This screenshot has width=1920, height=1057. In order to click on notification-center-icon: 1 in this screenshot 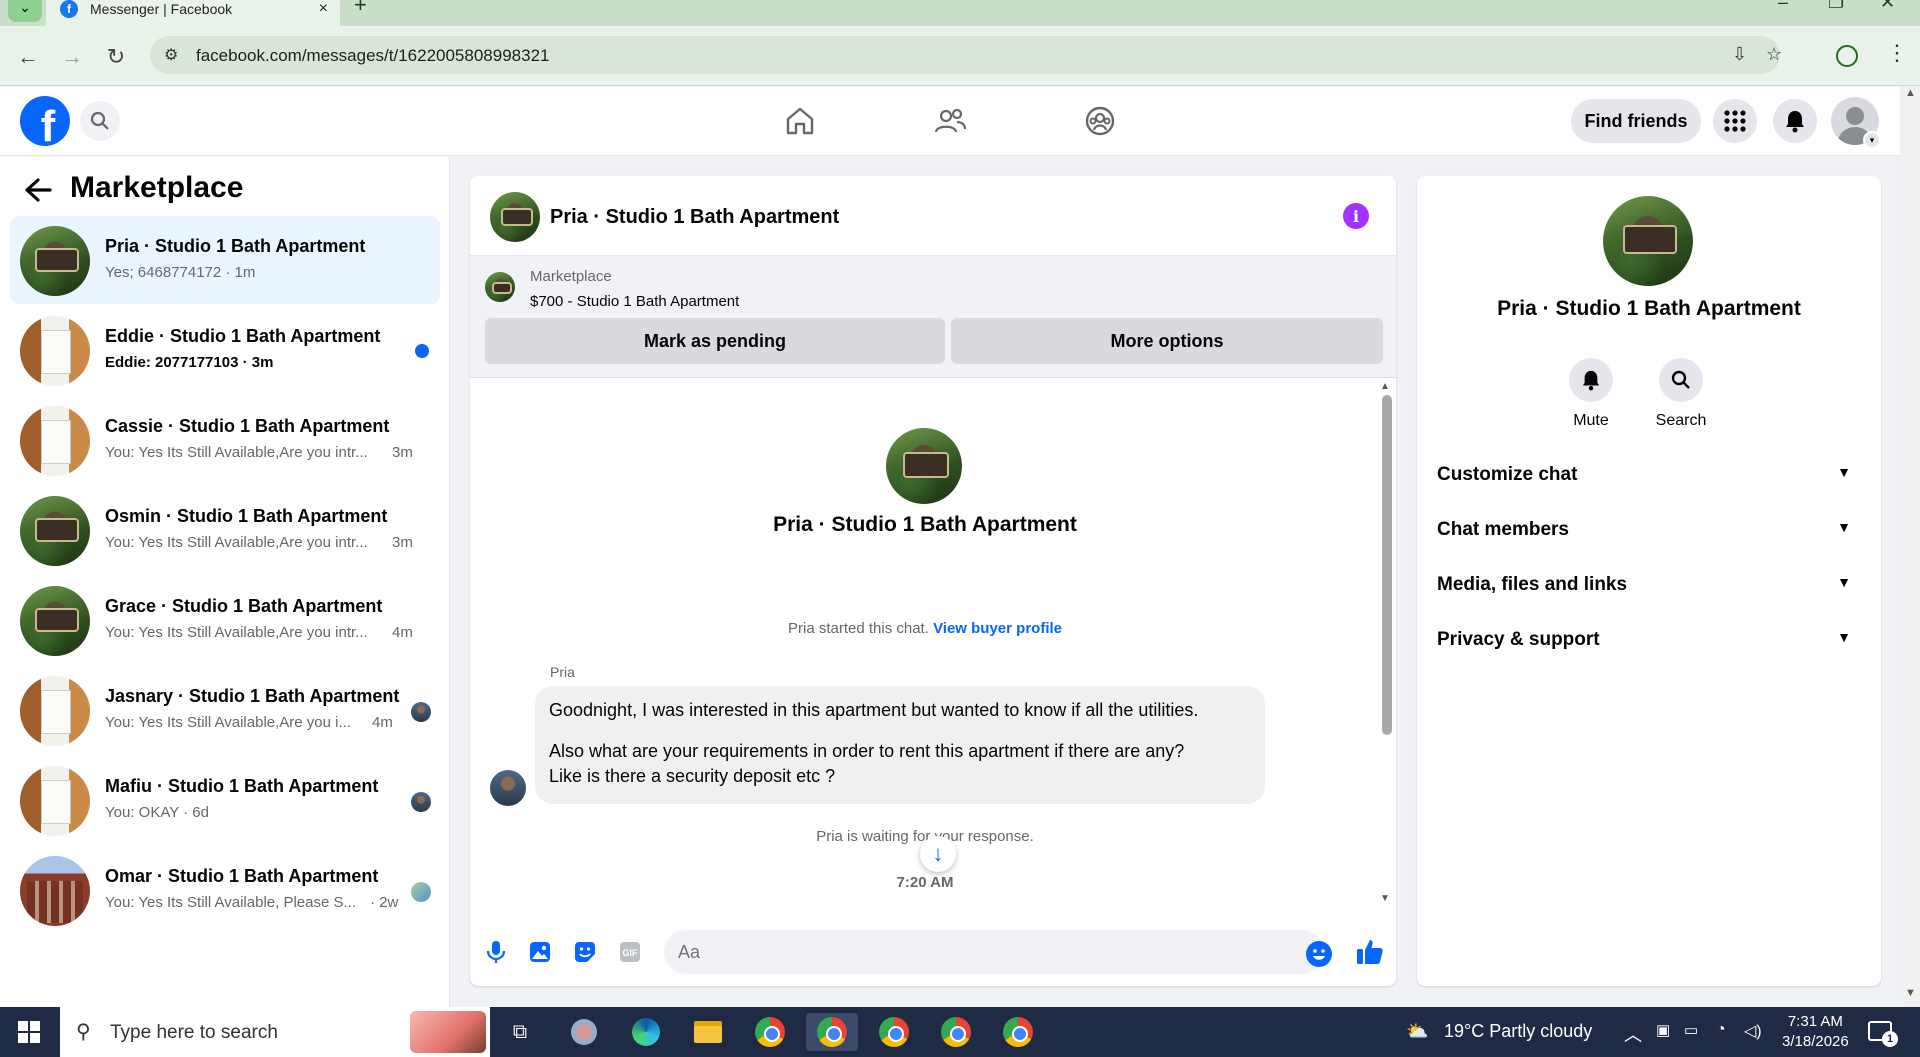, I will do `click(1883, 1034)`.